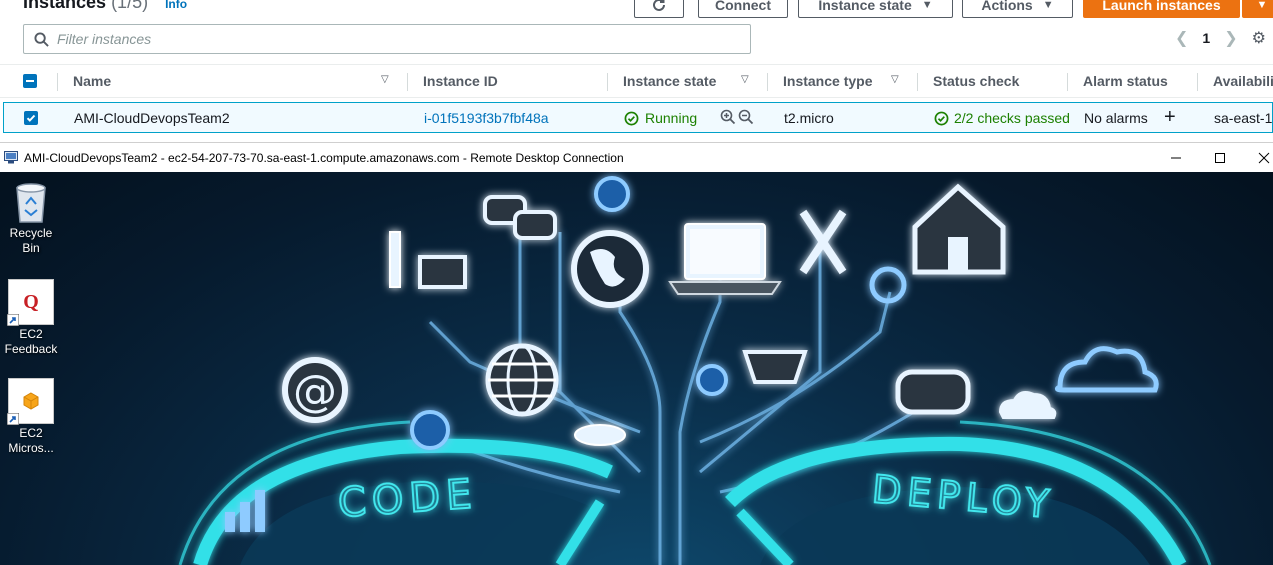 Image resolution: width=1273 pixels, height=565 pixels. Describe the element at coordinates (737, 117) in the screenshot. I see `zoom-controls` at that location.